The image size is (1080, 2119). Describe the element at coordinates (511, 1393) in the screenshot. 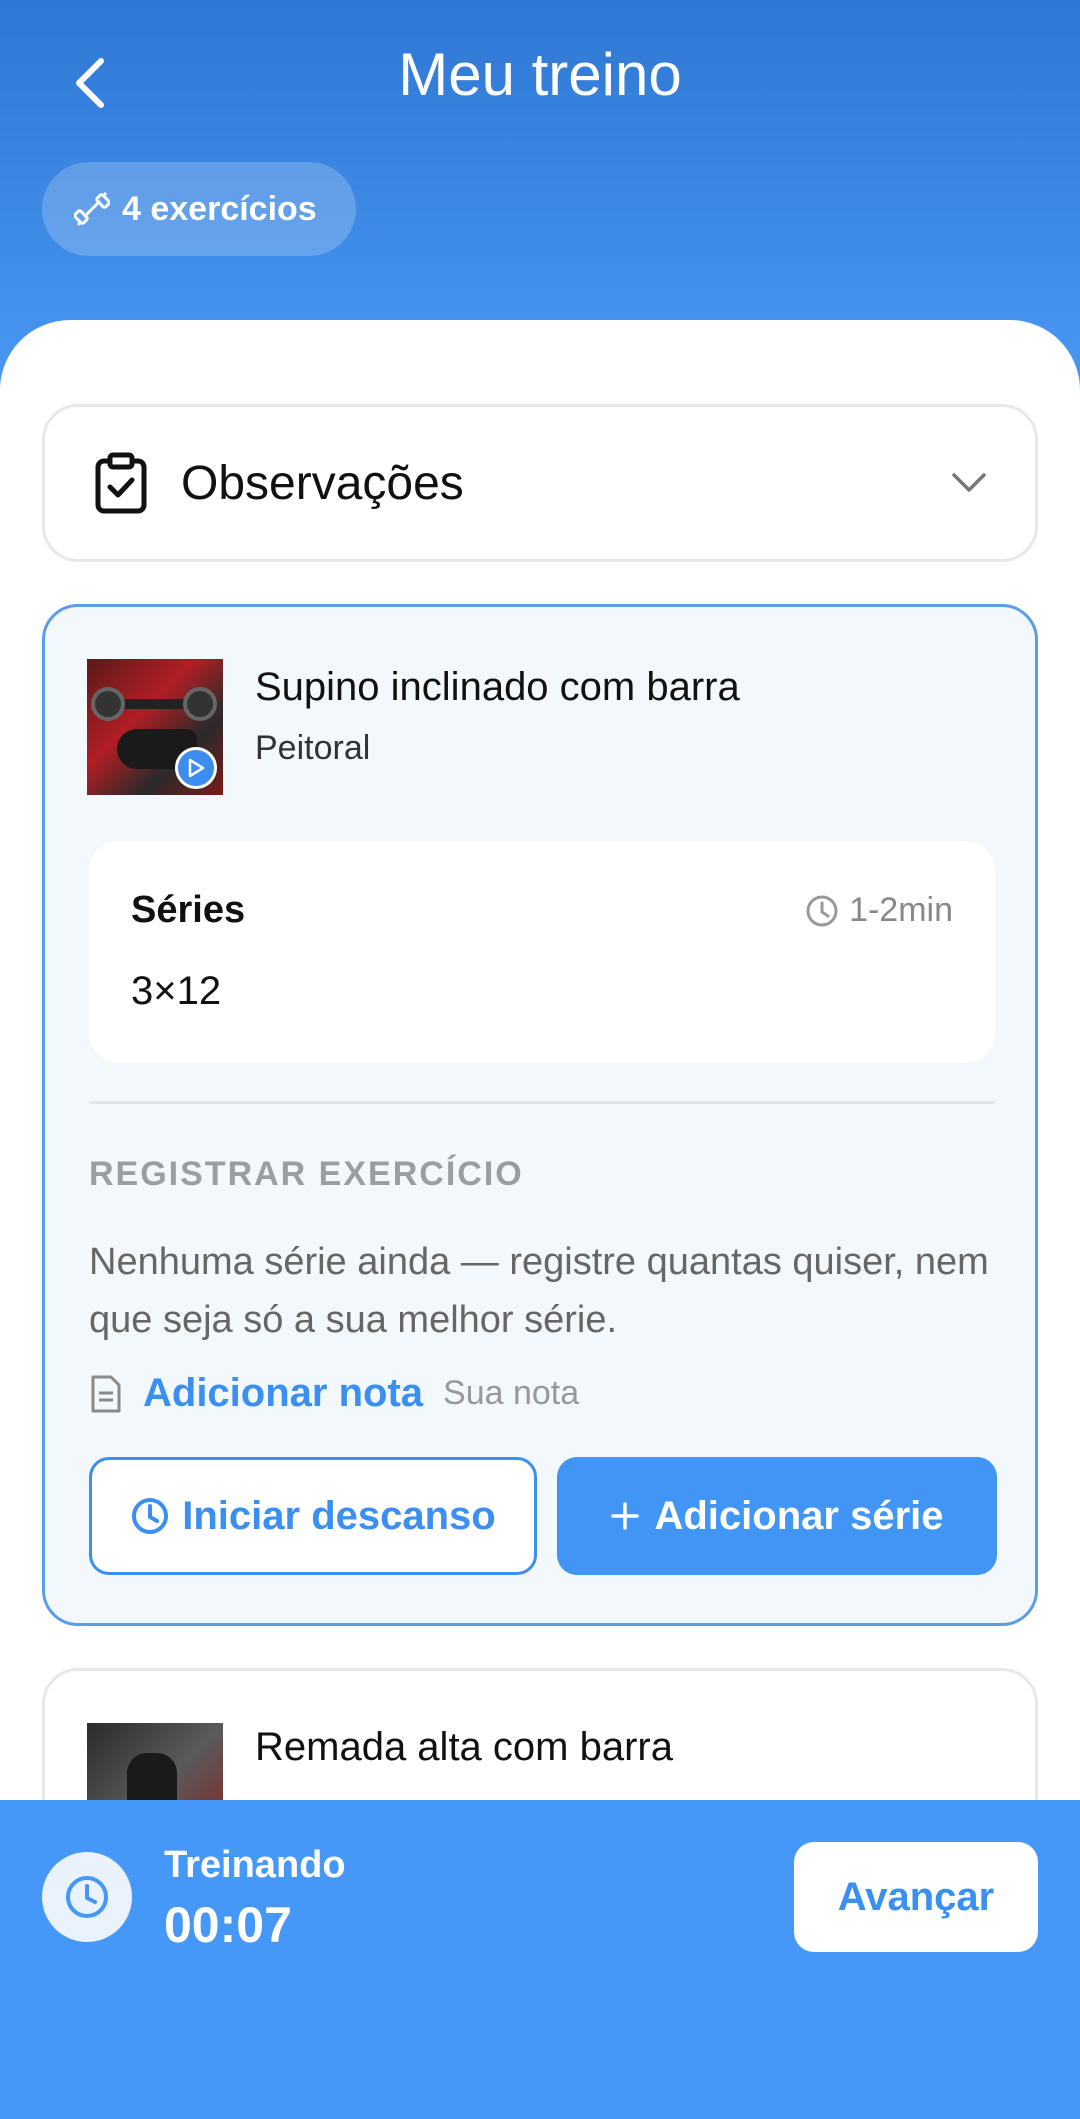

I see `note-placeholder: Sua nota` at that location.